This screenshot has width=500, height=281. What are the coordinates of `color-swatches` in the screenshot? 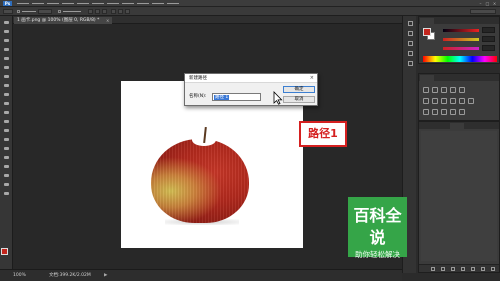 It's located at (6, 253).